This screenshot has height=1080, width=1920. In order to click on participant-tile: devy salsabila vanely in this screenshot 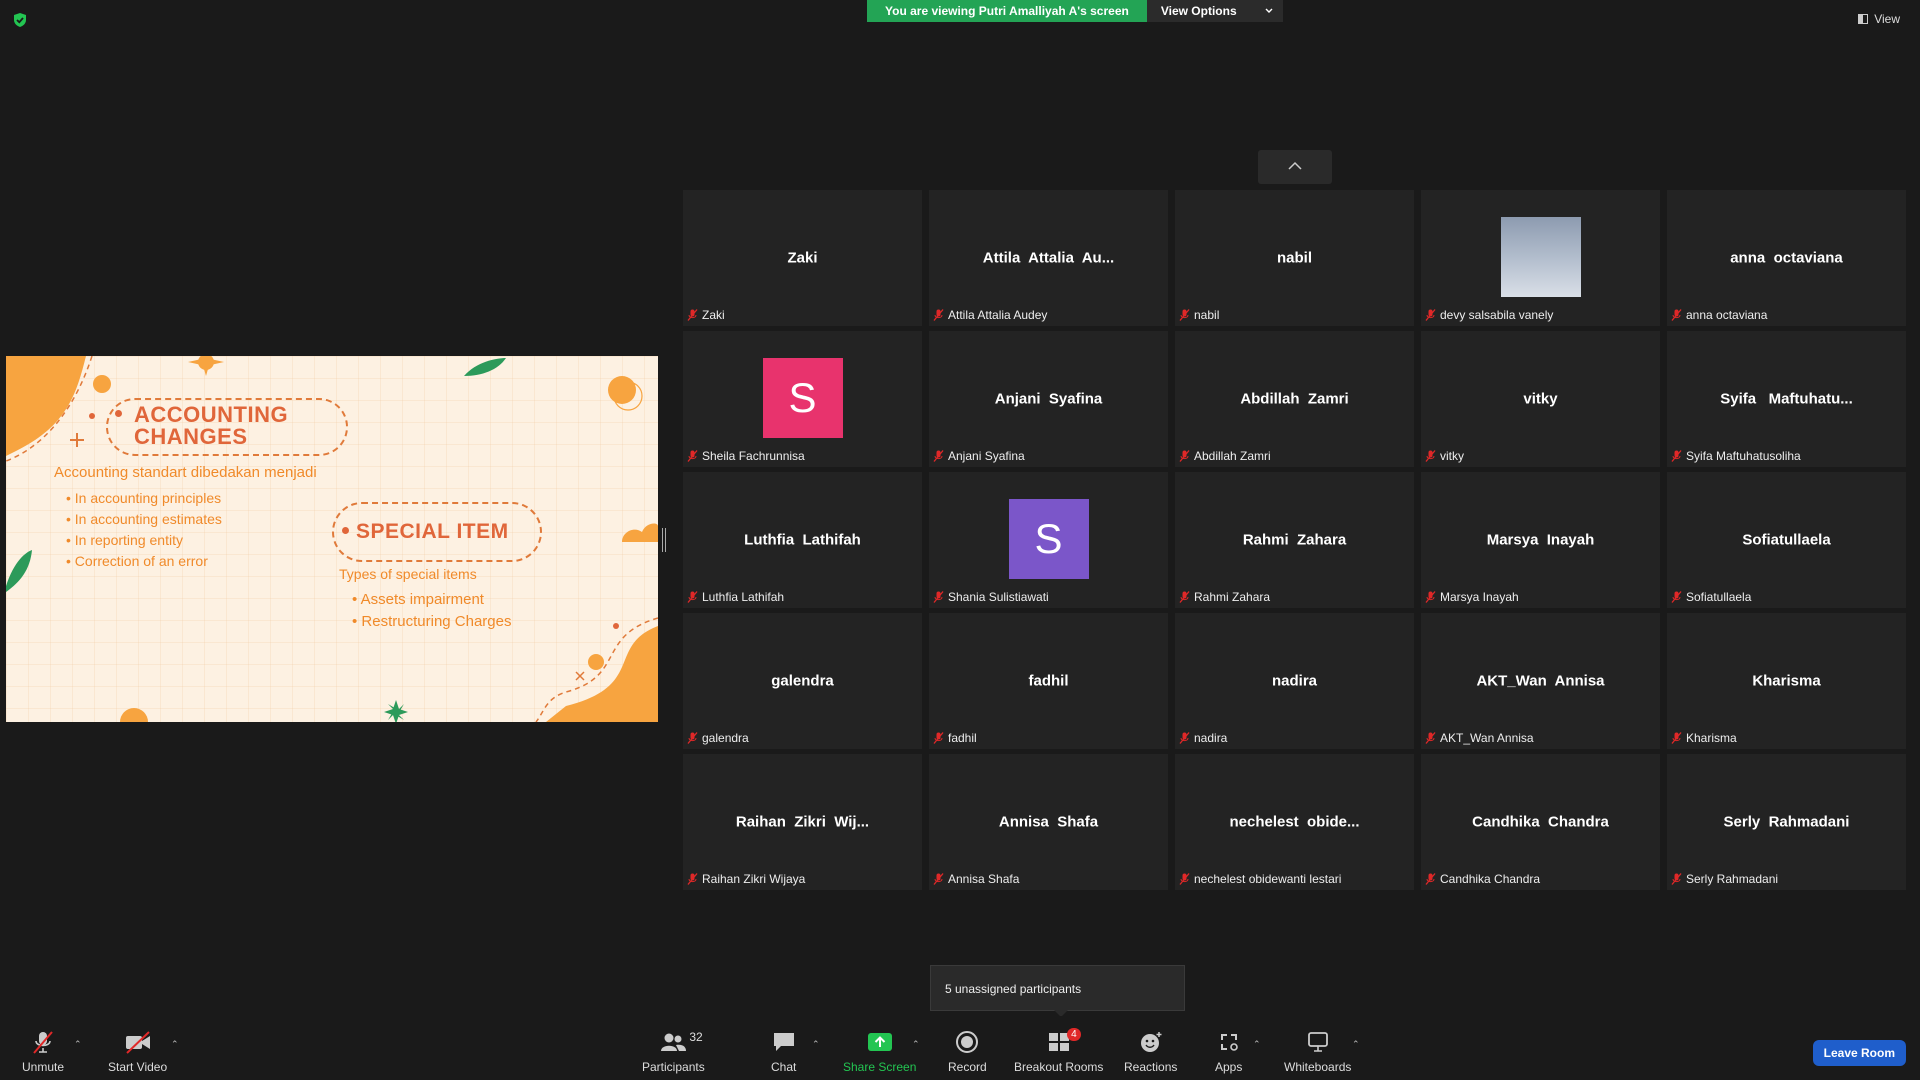, I will do `click(1540, 258)`.